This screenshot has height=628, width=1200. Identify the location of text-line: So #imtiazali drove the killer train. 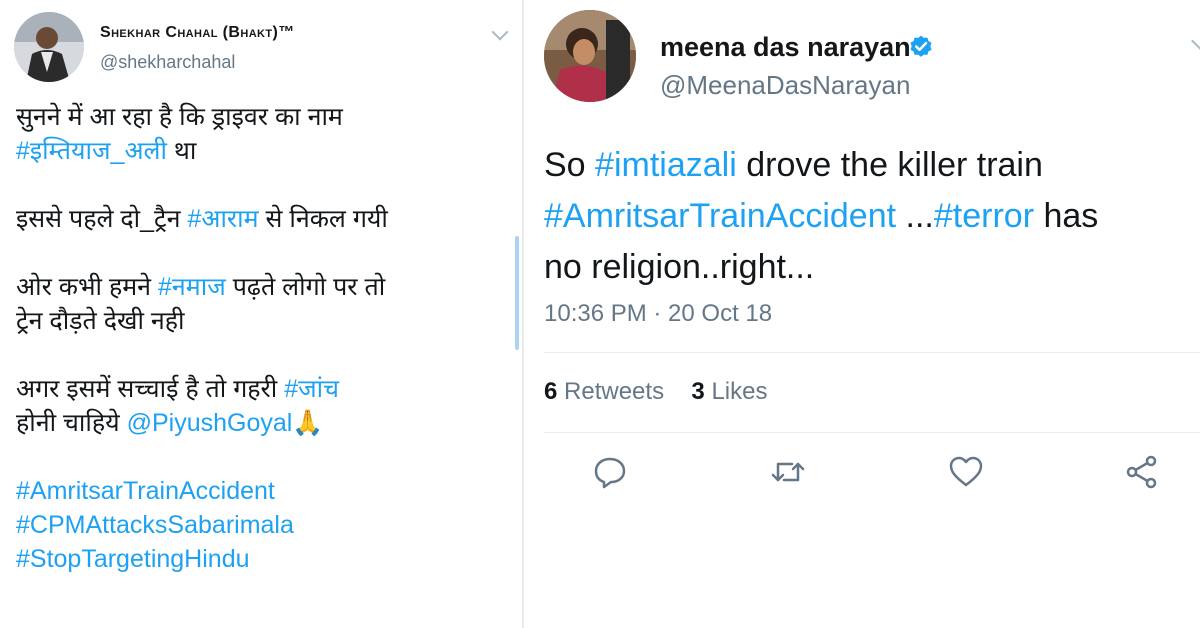
(872, 165).